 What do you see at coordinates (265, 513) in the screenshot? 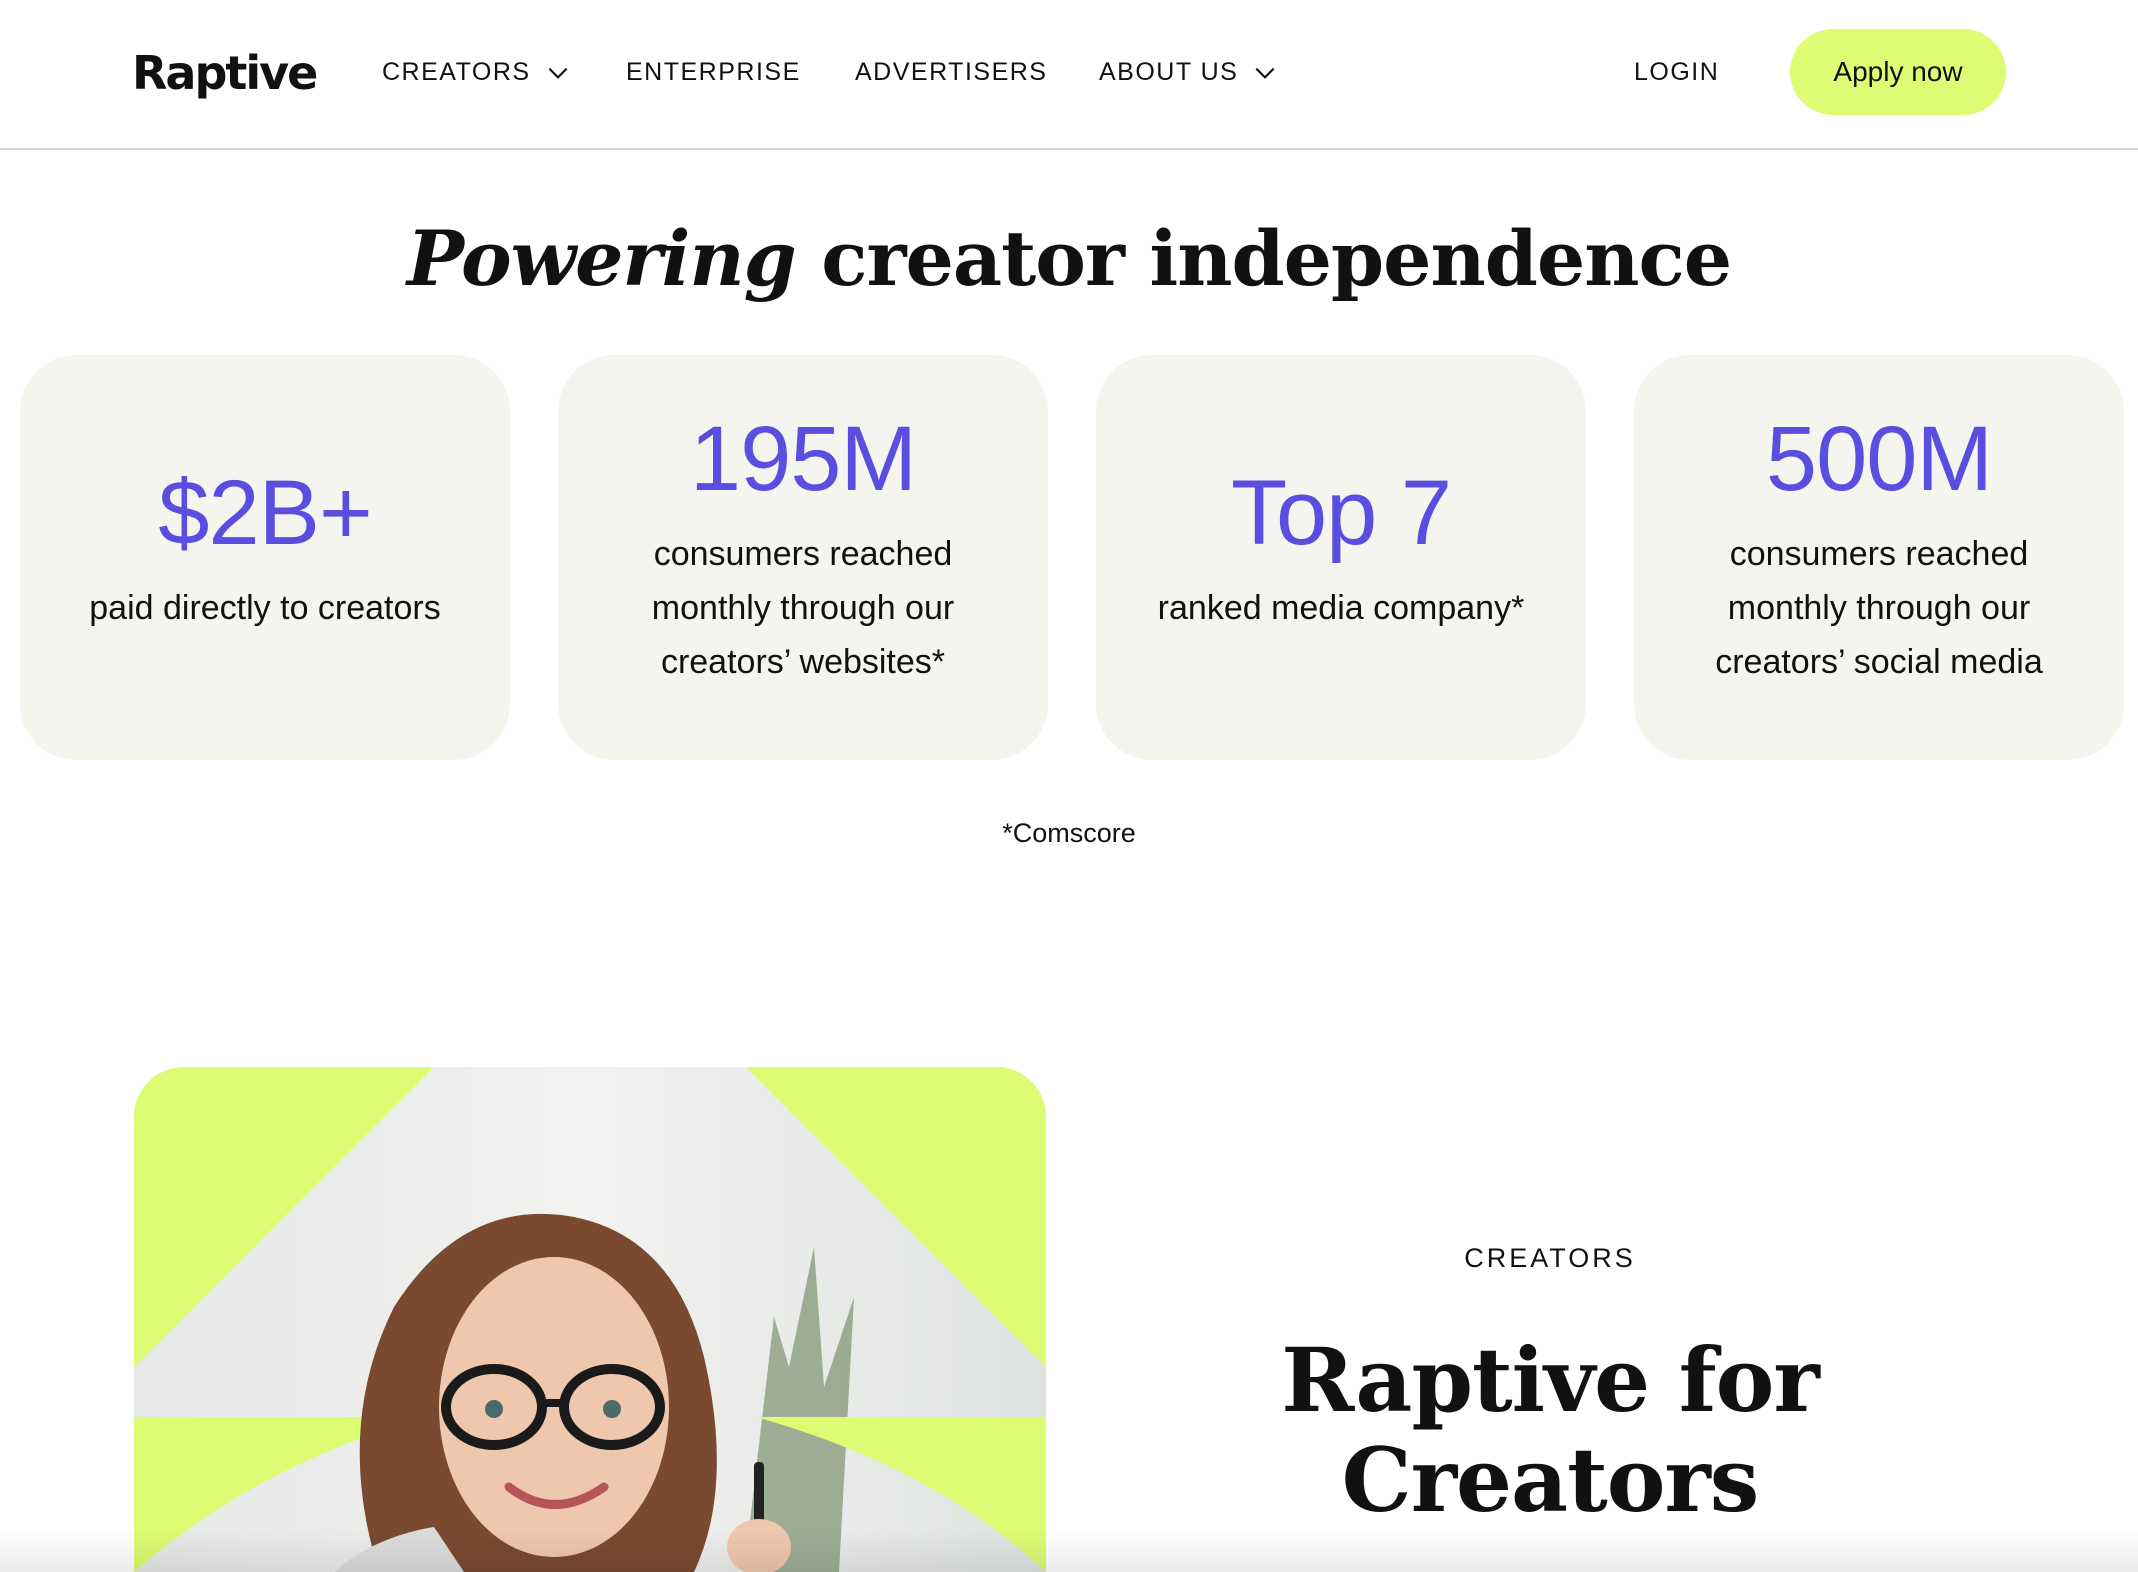
I see `stat-value: $2B+` at bounding box center [265, 513].